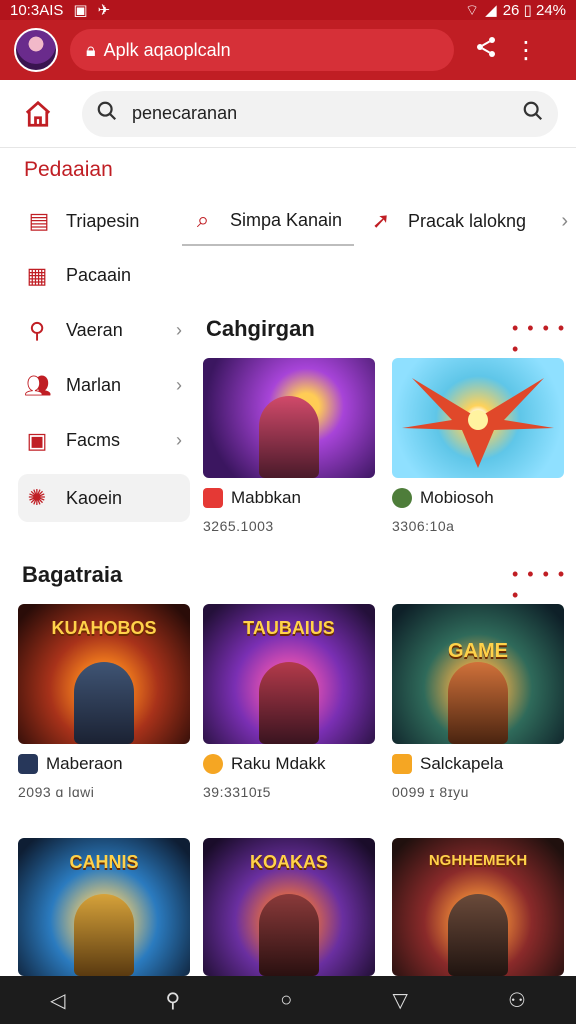 The width and height of the screenshot is (576, 1024). I want to click on sidebar-item-pacaain: ▦ Pacaain, so click(104, 275).